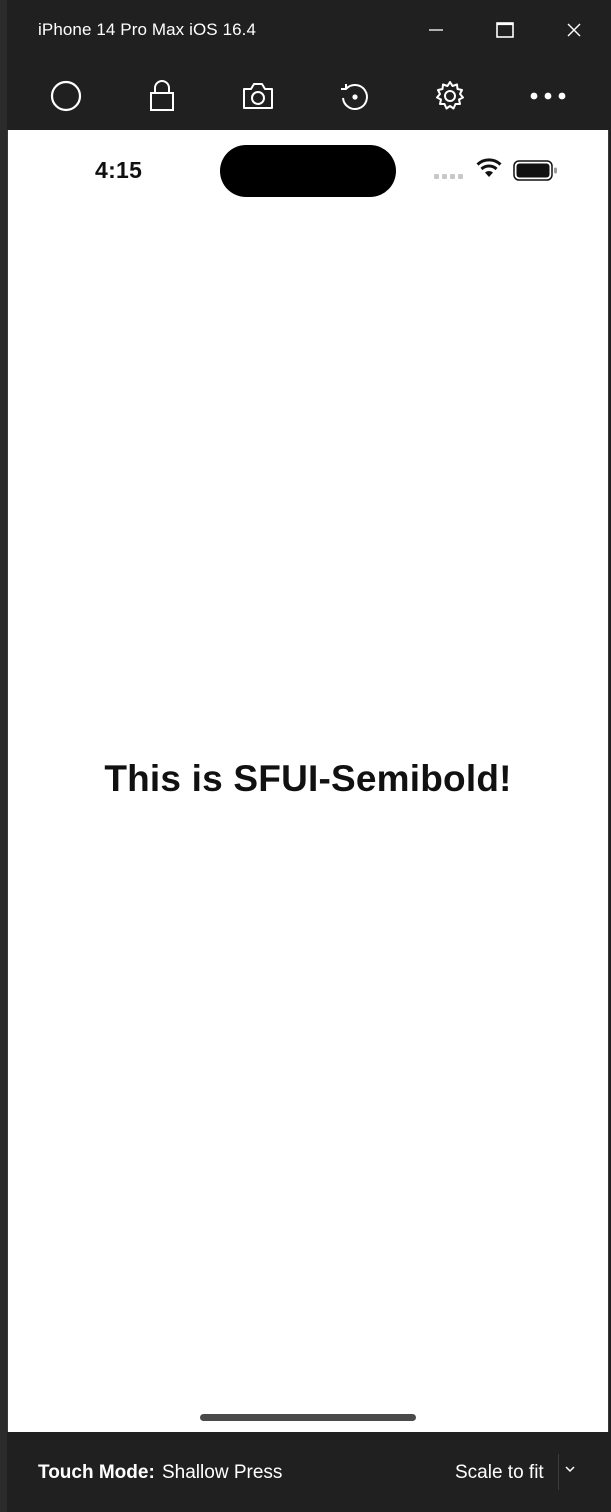 The width and height of the screenshot is (611, 1512). What do you see at coordinates (308, 171) in the screenshot?
I see `dynamic-island` at bounding box center [308, 171].